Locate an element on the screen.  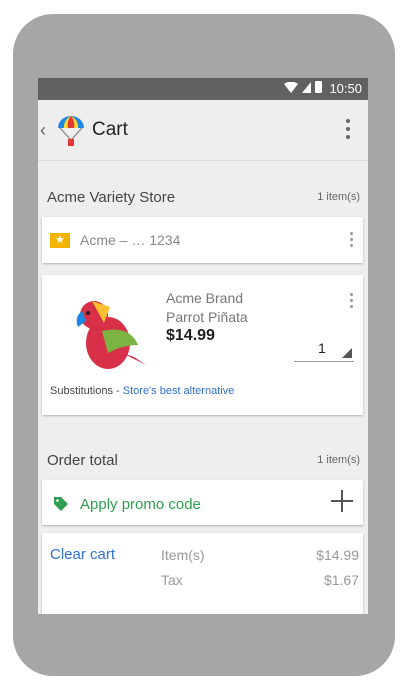
plus-icon is located at coordinates (342, 501).